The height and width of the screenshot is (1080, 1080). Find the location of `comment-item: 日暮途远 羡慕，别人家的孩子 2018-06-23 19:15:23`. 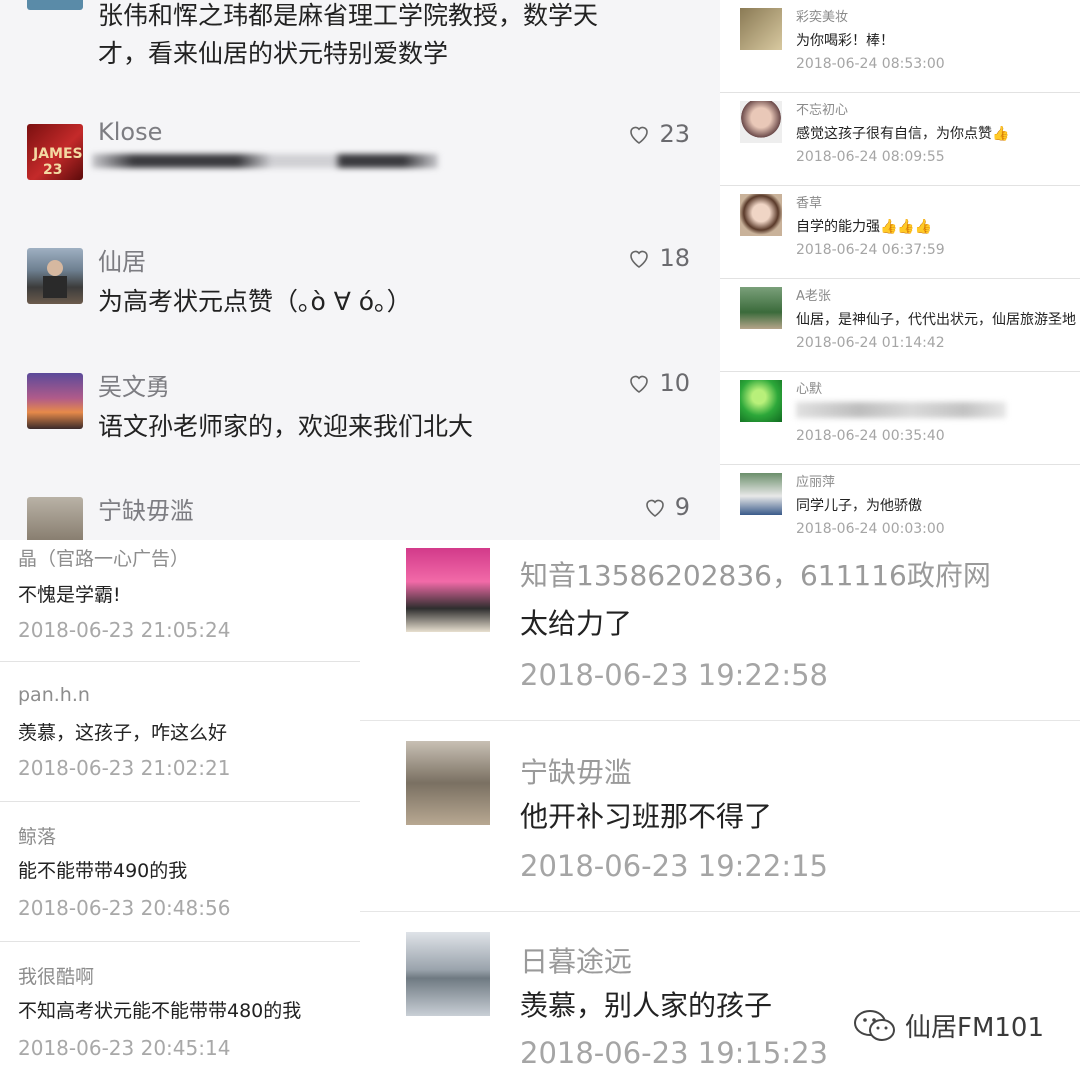

comment-item: 日暮途远 羡慕，别人家的孩子 2018-06-23 19:15:23 is located at coordinates (720, 996).